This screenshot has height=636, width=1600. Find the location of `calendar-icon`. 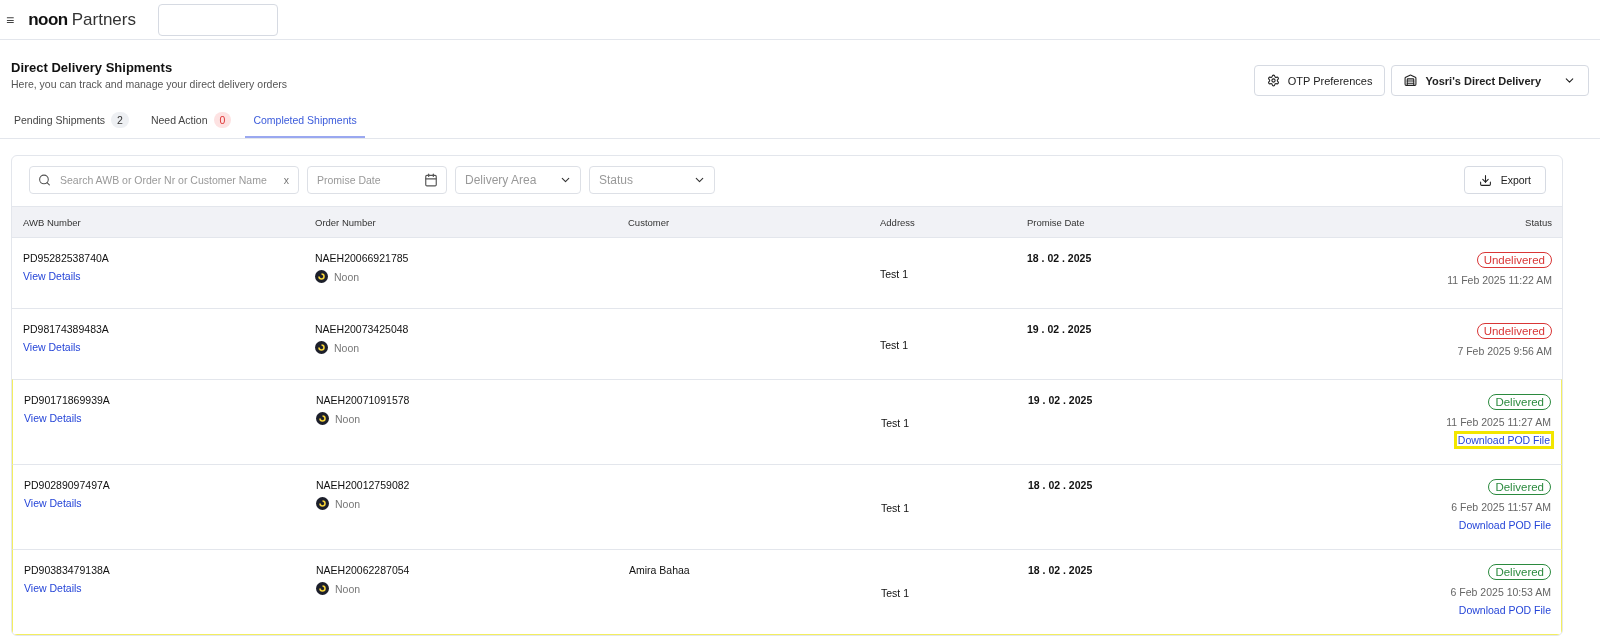

calendar-icon is located at coordinates (431, 180).